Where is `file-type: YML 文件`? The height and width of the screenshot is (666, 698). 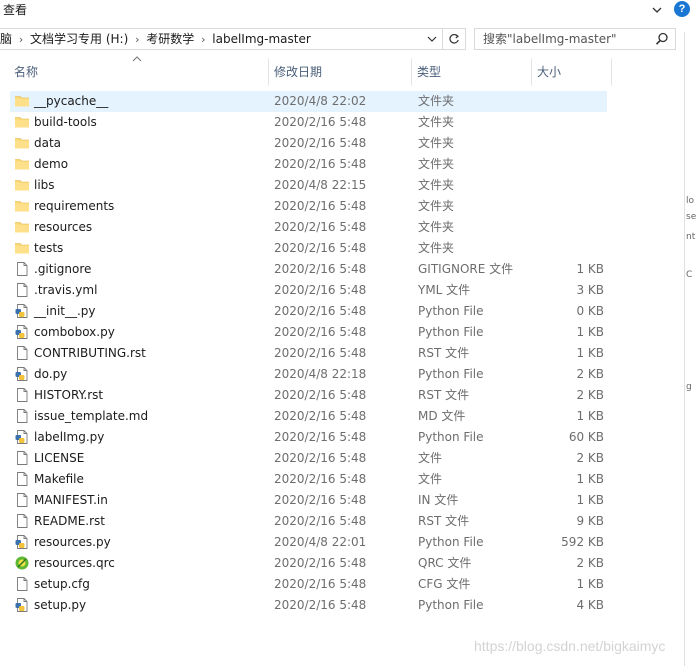 file-type: YML 文件 is located at coordinates (444, 290).